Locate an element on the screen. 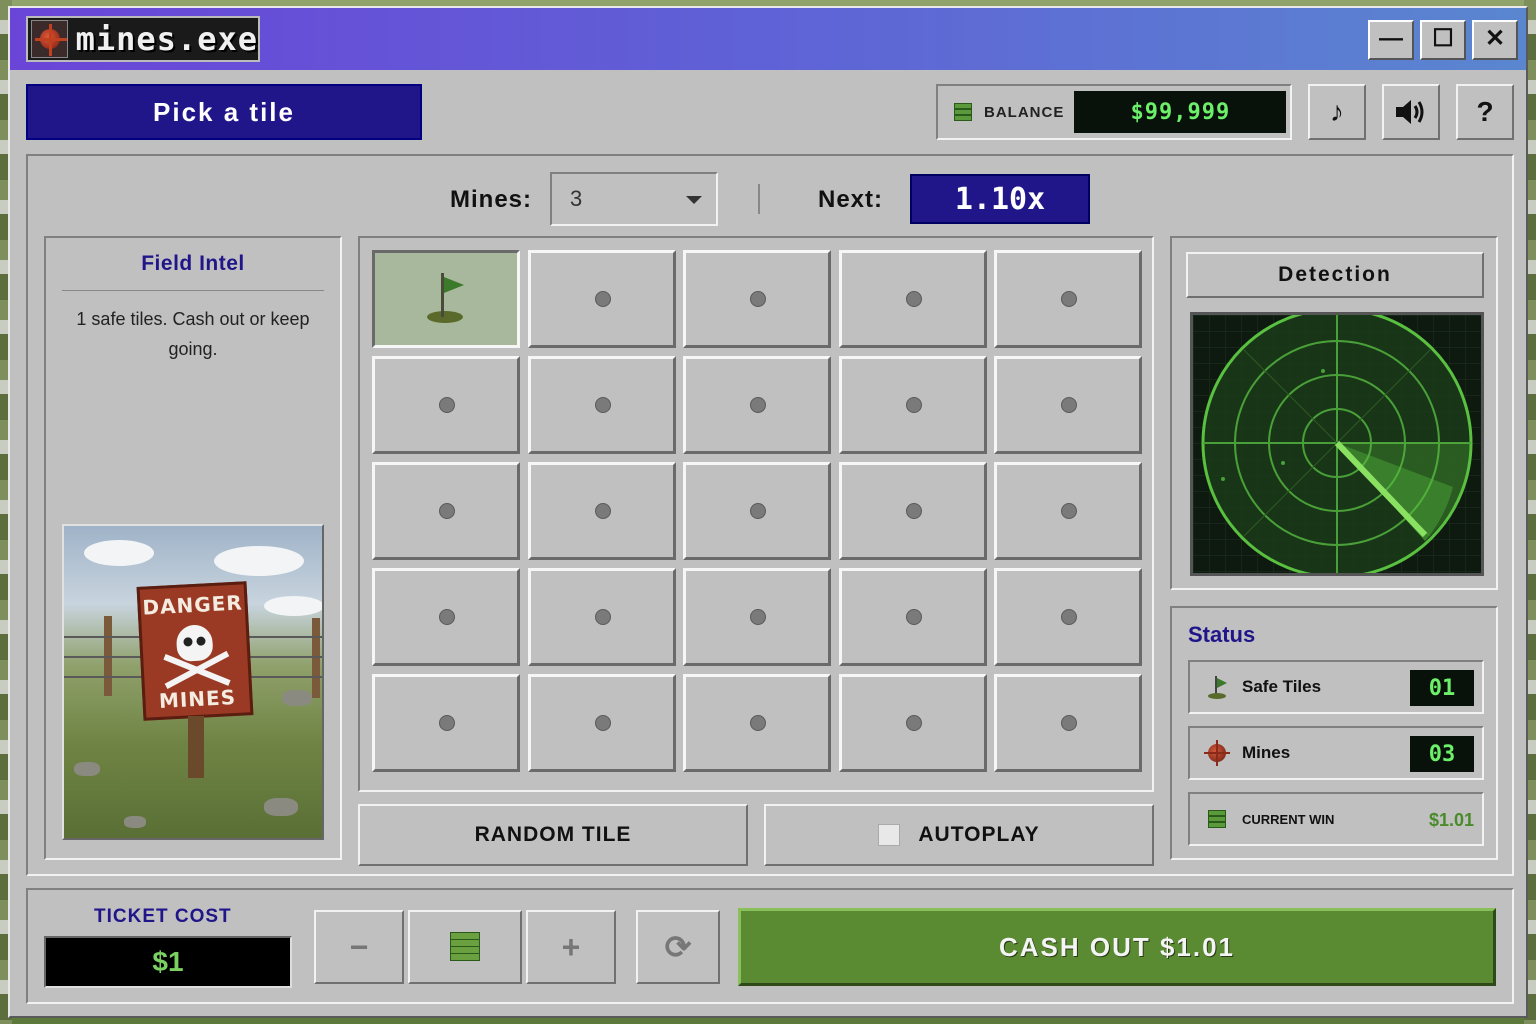 The image size is (1536, 1024). current-win-label: CURRENT WIN is located at coordinates (1288, 819).